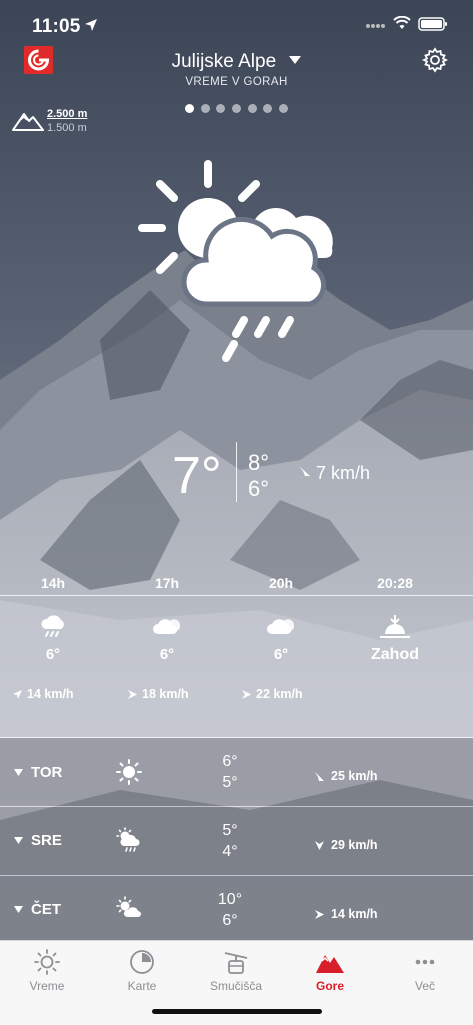 Image resolution: width=473 pixels, height=1025 pixels. I want to click on status-time: 11:05, so click(56, 26).